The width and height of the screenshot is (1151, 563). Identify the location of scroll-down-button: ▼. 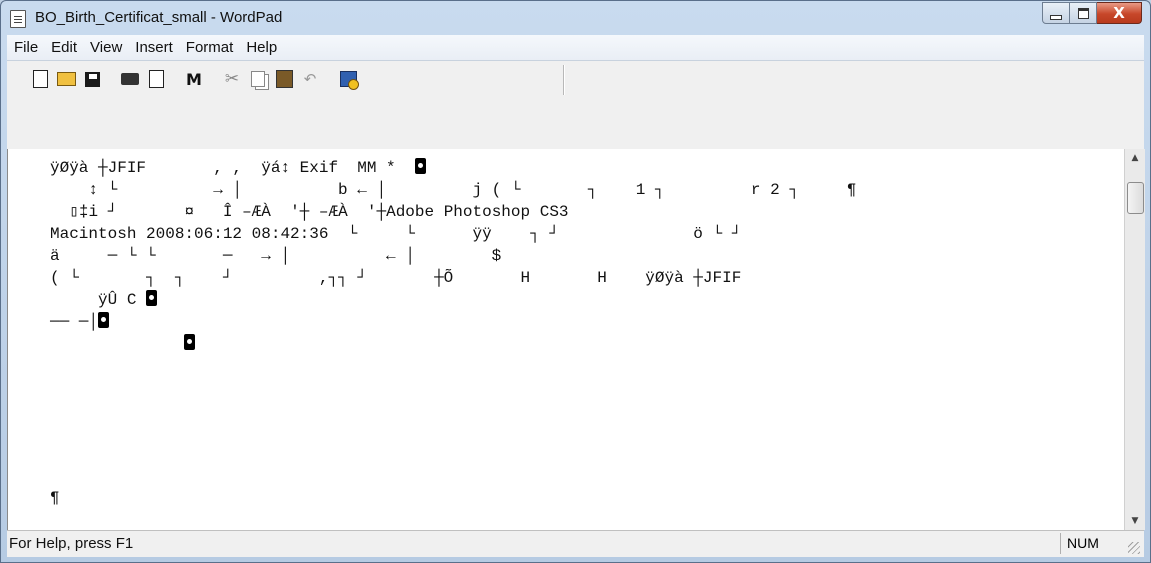
(1135, 521).